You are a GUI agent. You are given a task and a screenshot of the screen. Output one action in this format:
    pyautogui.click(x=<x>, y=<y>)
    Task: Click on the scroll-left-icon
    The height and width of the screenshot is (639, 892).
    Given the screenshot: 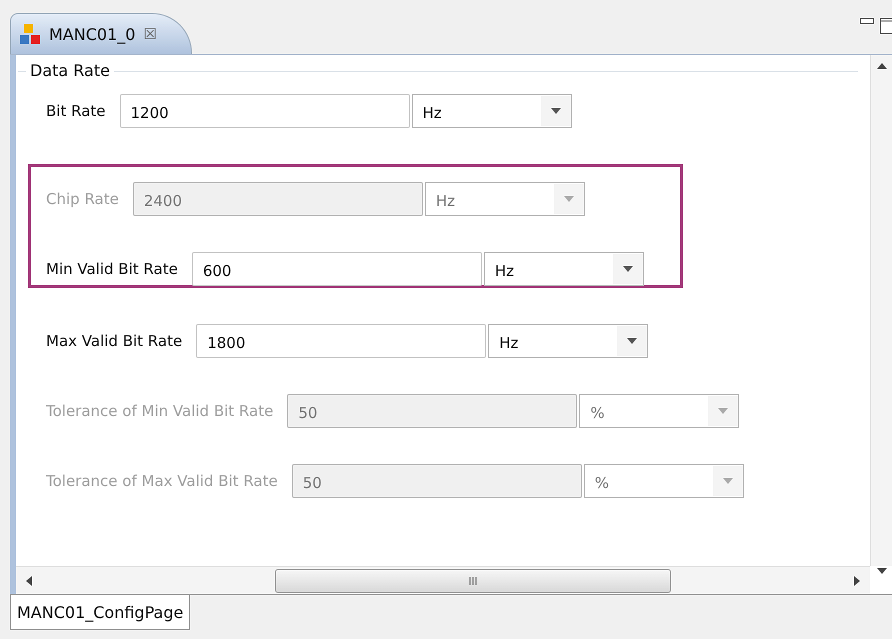 What is the action you would take?
    pyautogui.click(x=29, y=581)
    